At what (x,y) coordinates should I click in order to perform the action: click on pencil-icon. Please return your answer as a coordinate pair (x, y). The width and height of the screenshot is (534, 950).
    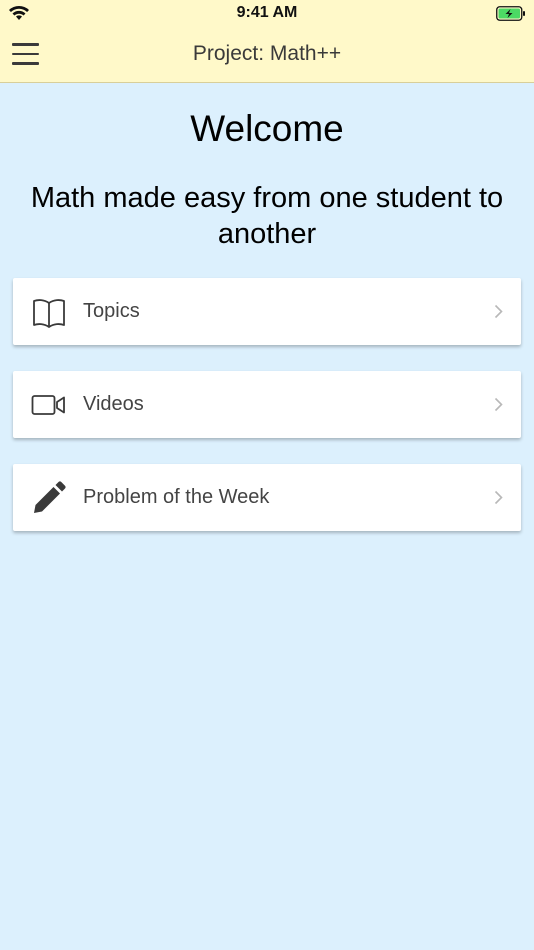
    Looking at the image, I should click on (50, 497).